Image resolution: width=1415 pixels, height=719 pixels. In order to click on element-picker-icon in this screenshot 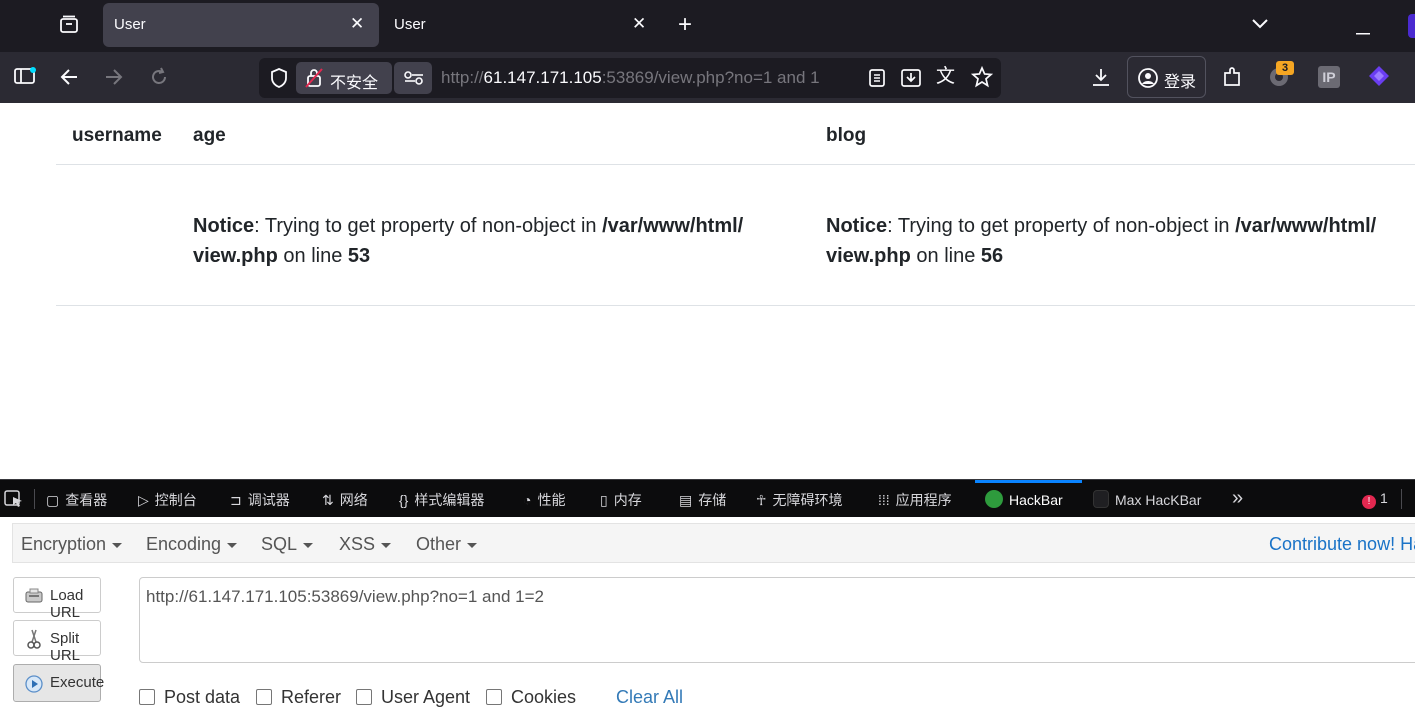, I will do `click(14, 500)`.